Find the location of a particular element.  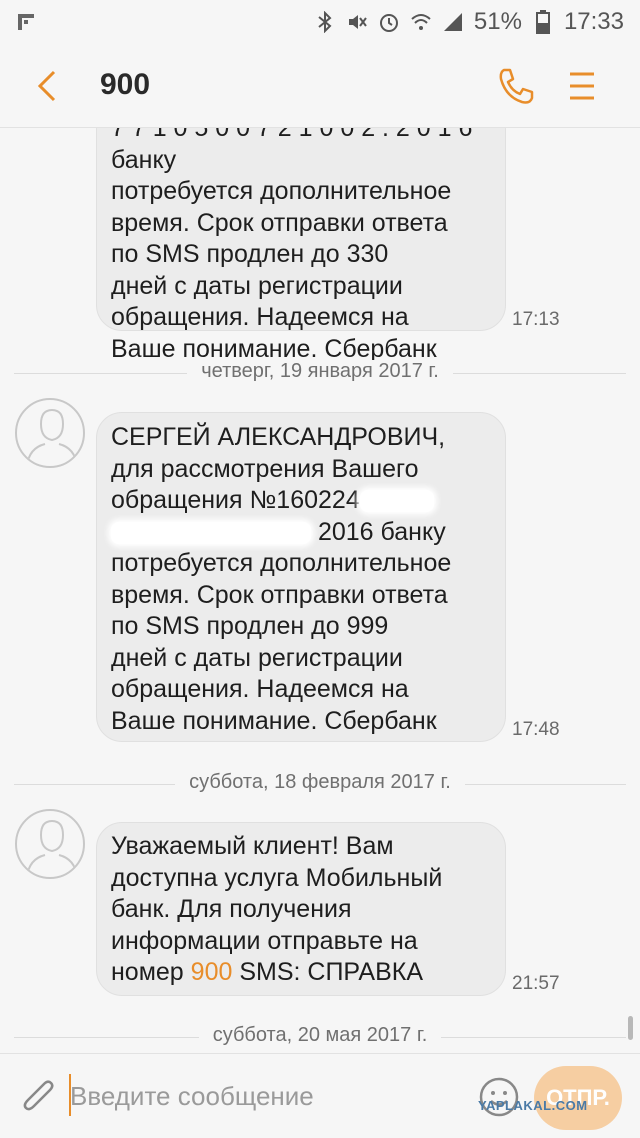

notification-icon is located at coordinates (26, 22).